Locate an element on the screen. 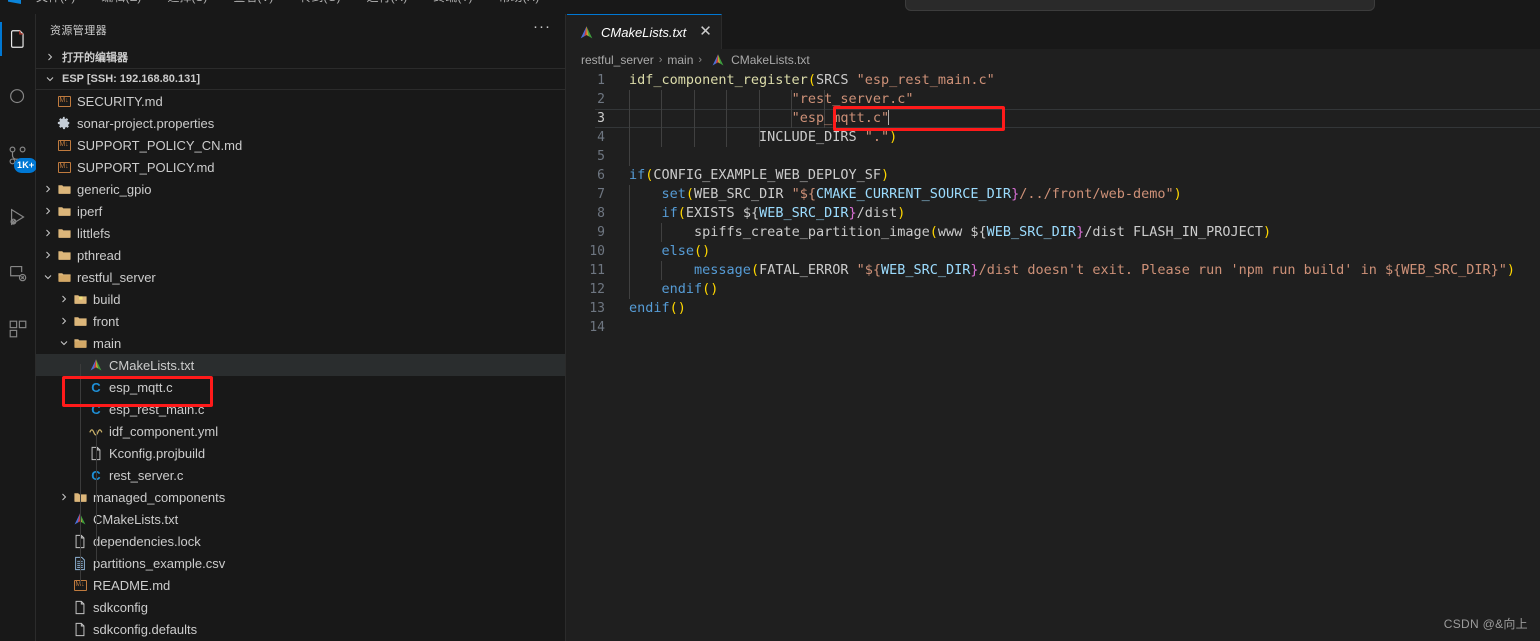 The image size is (1540, 641). tree-item-iperf: iperf is located at coordinates (300, 211).